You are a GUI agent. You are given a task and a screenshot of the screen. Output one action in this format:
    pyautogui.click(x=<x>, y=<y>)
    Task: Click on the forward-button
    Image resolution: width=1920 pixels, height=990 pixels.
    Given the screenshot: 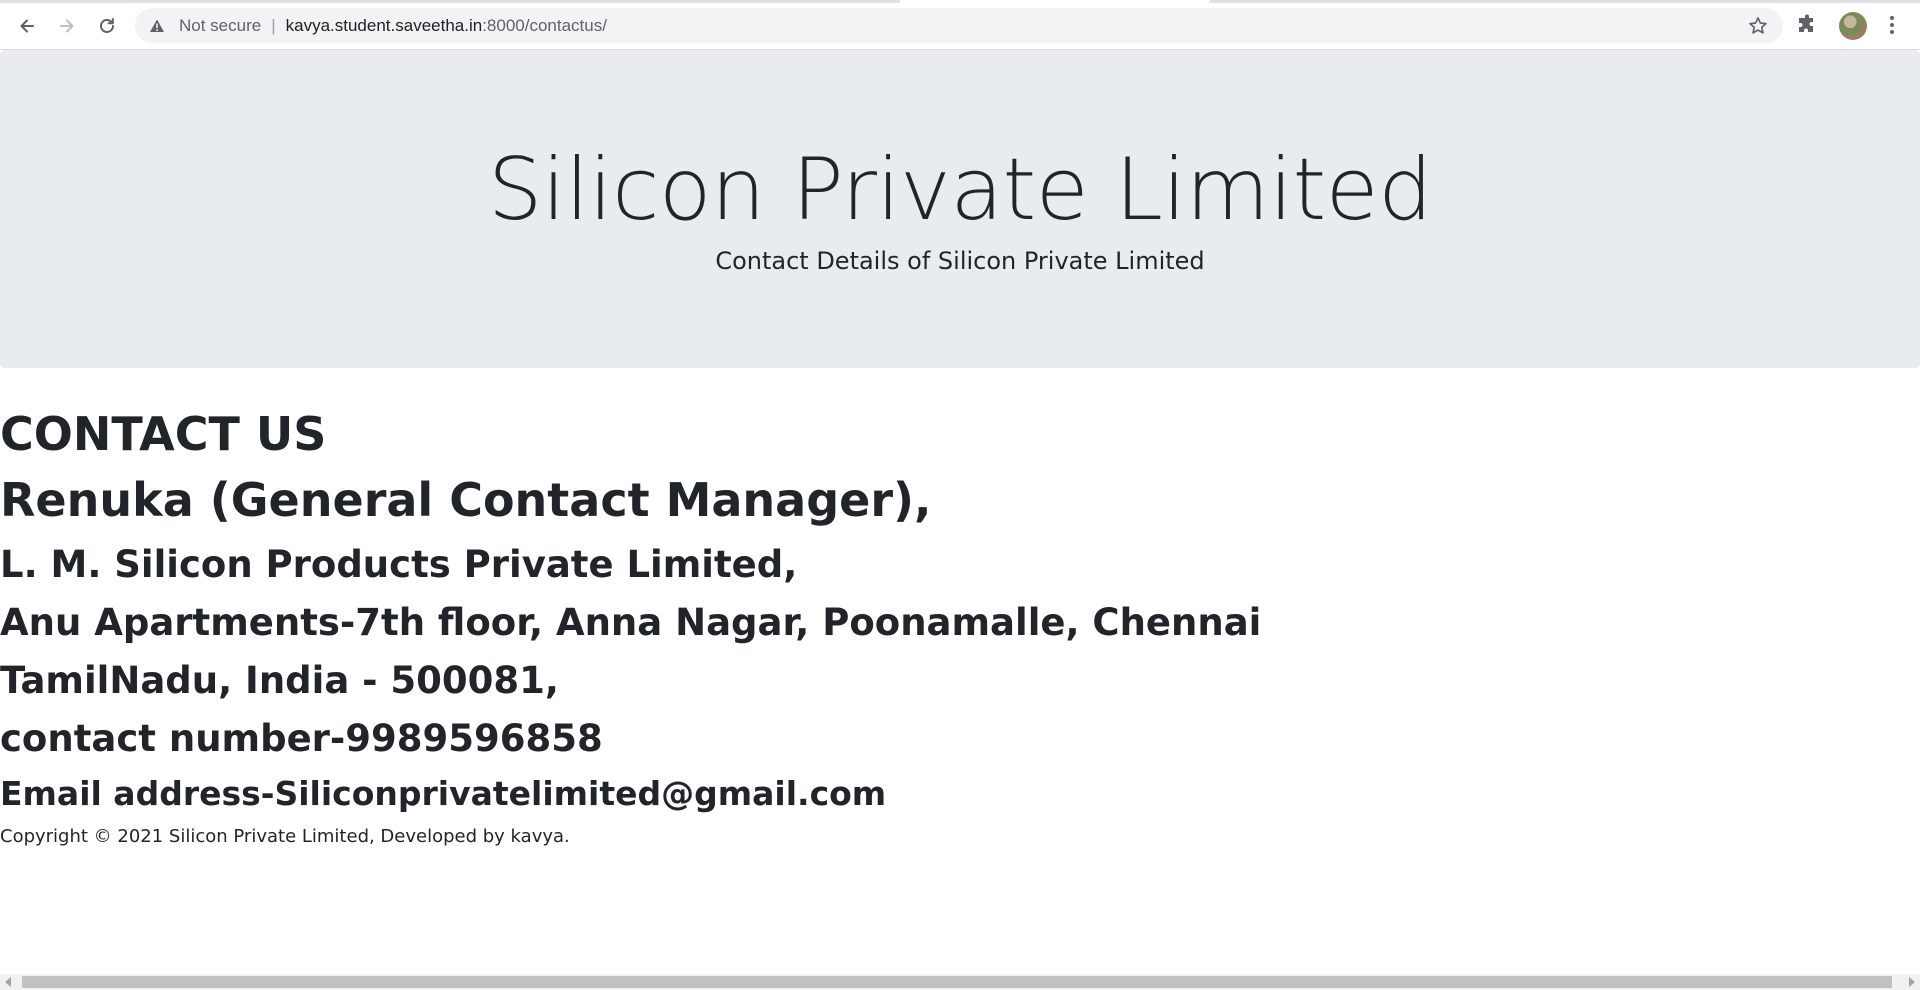 What is the action you would take?
    pyautogui.click(x=67, y=26)
    